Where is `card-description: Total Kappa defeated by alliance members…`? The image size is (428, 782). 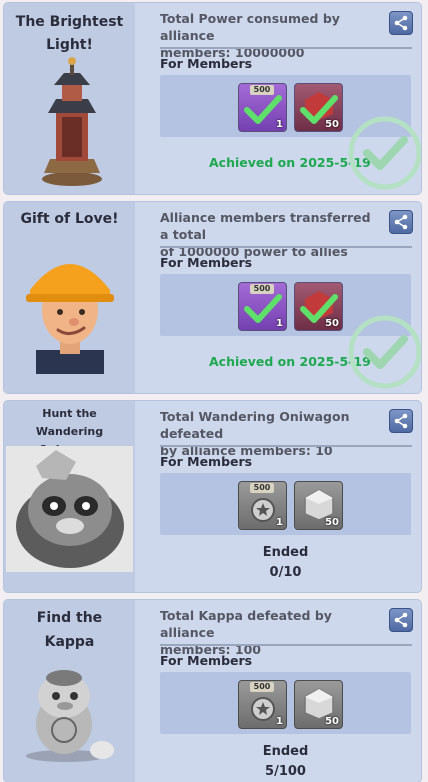
card-description: Total Kappa defeated by alliance members… is located at coordinates (270, 632).